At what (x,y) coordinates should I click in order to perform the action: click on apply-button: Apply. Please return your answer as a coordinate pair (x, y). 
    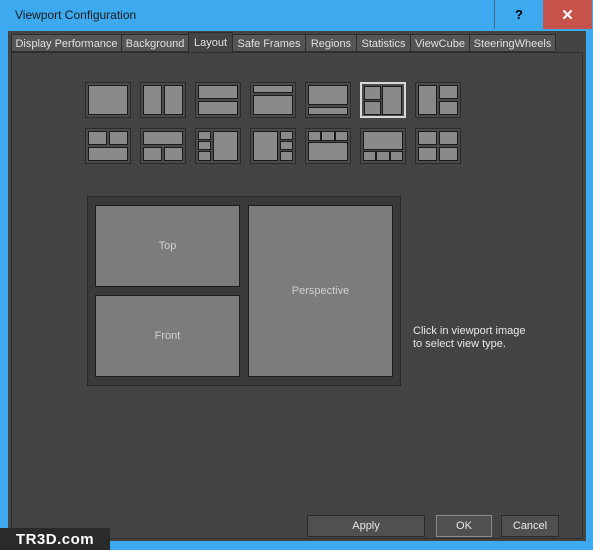
    Looking at the image, I should click on (366, 526).